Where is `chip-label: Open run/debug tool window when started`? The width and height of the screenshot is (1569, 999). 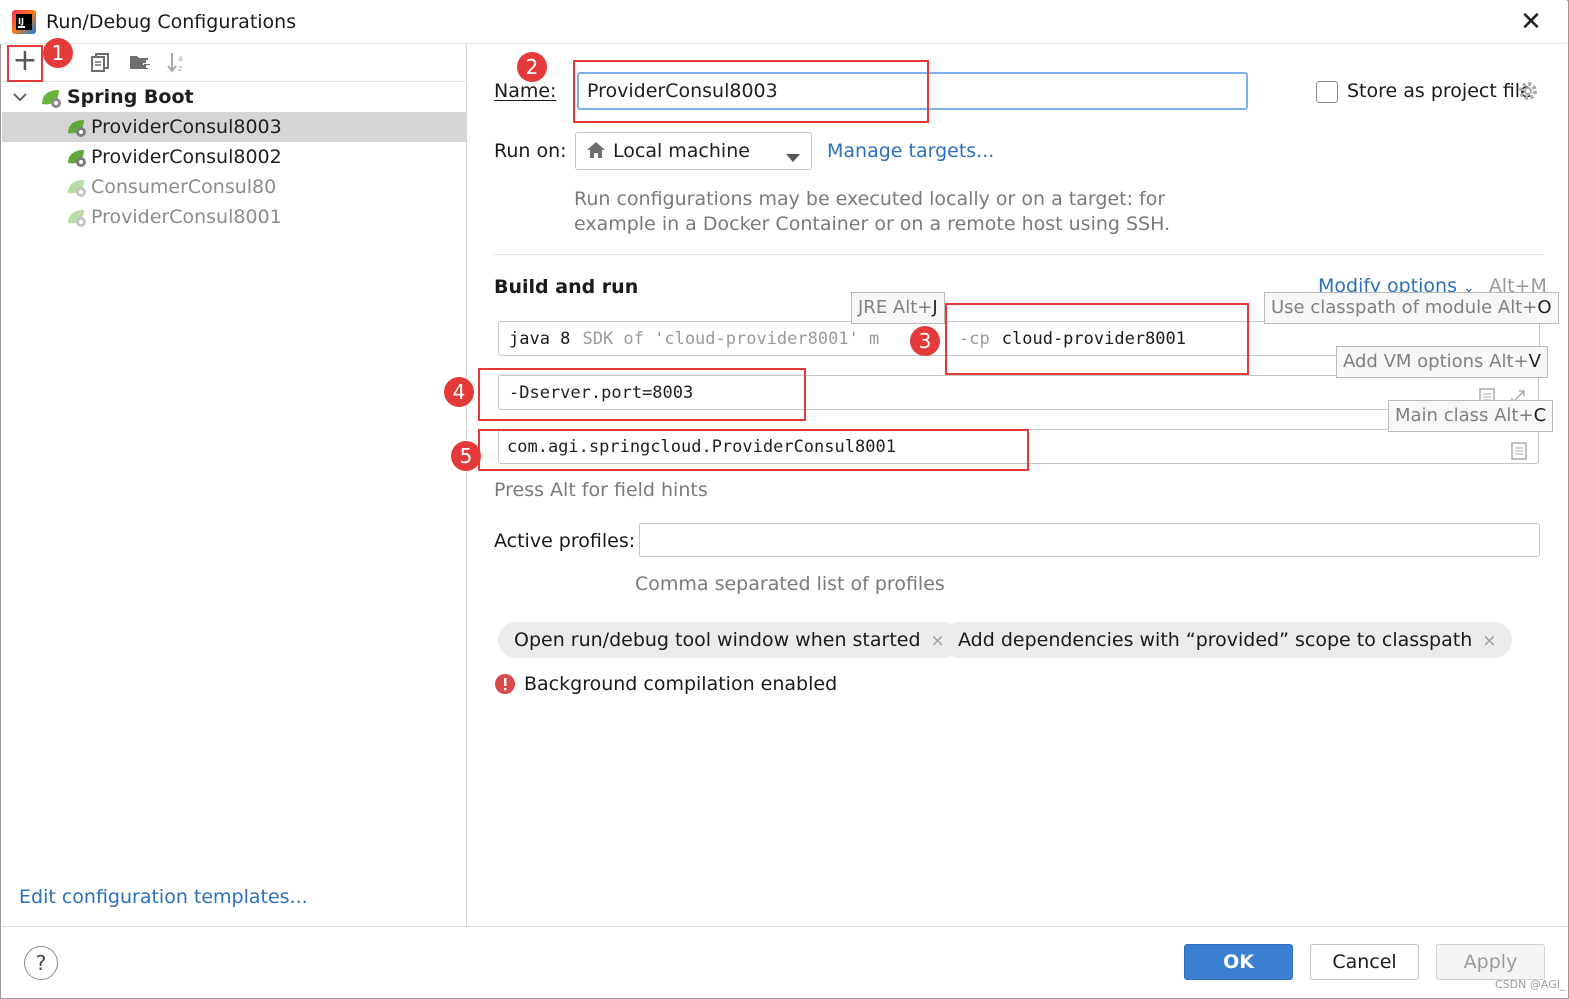
chip-label: Open run/debug tool window when started is located at coordinates (717, 640).